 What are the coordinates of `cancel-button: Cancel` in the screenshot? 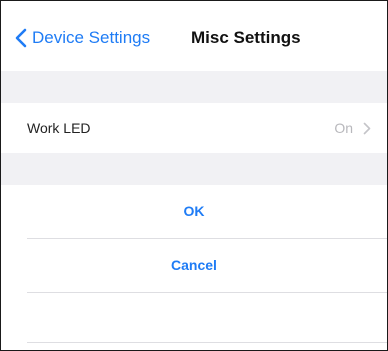 It's located at (194, 265).